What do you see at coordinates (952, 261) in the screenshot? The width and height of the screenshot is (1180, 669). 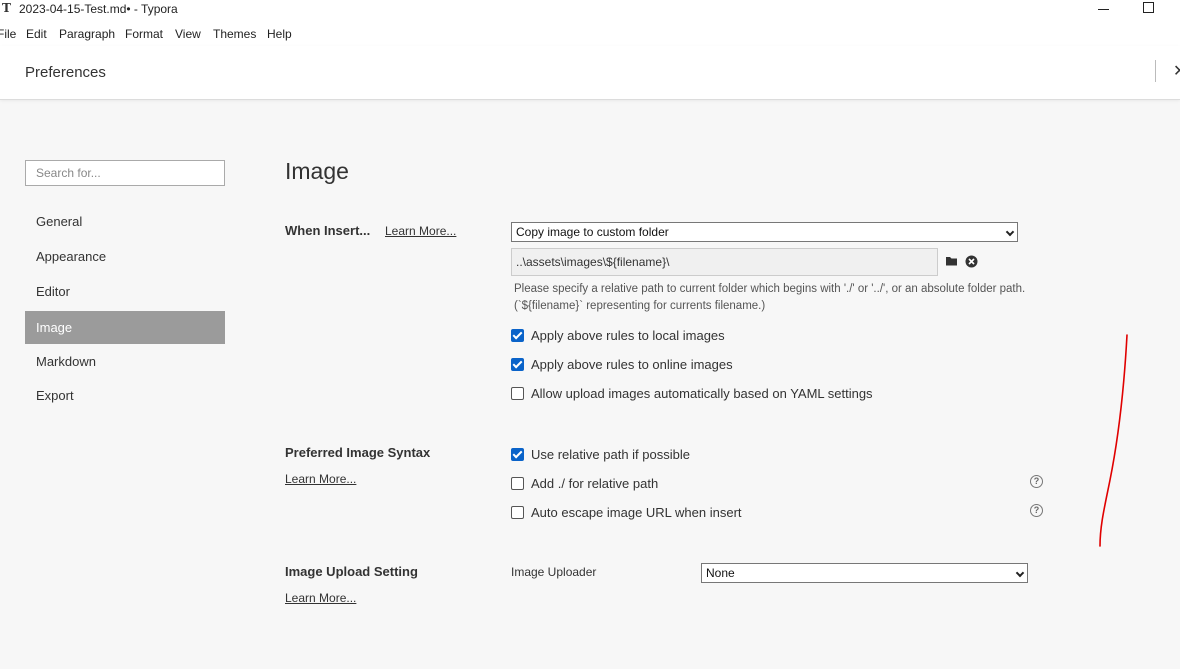 I see `folder-icon` at bounding box center [952, 261].